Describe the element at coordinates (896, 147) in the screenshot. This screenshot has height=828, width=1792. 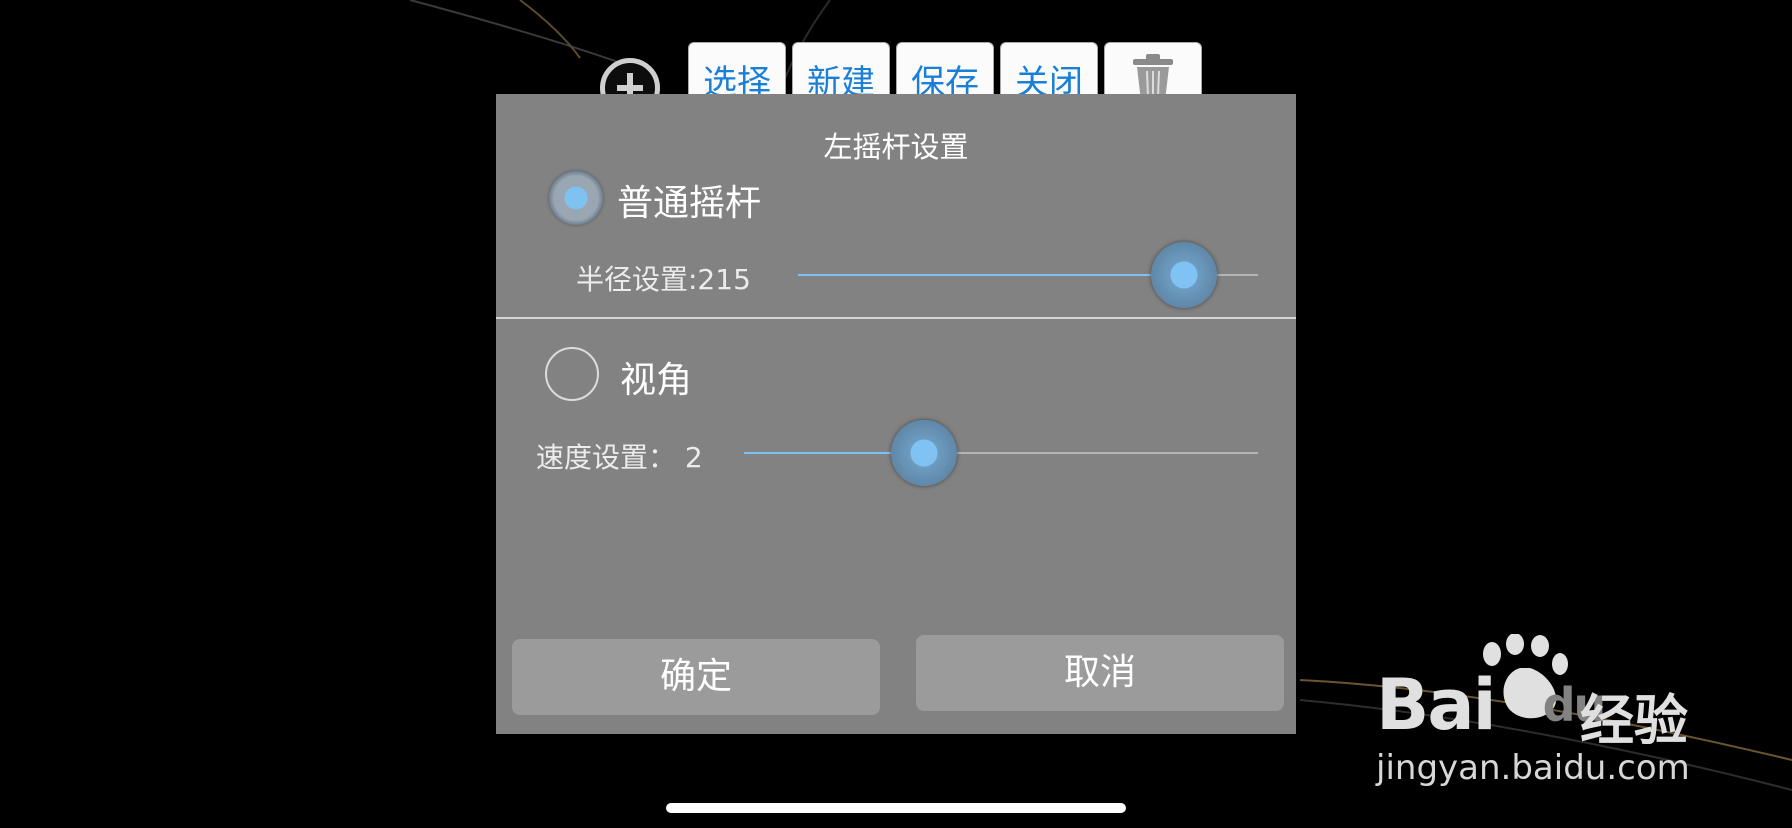
I see `dialog-title: 左摇杆设置` at that location.